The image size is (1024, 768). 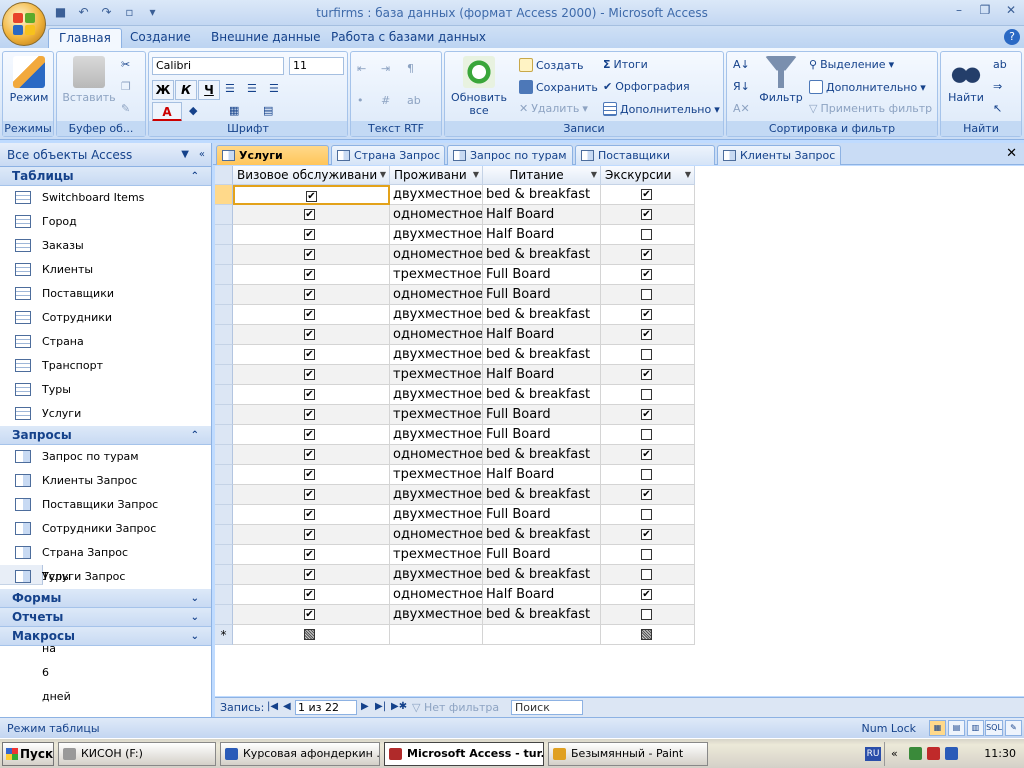 What do you see at coordinates (186, 90) in the screenshot?
I see `italic-button: К` at bounding box center [186, 90].